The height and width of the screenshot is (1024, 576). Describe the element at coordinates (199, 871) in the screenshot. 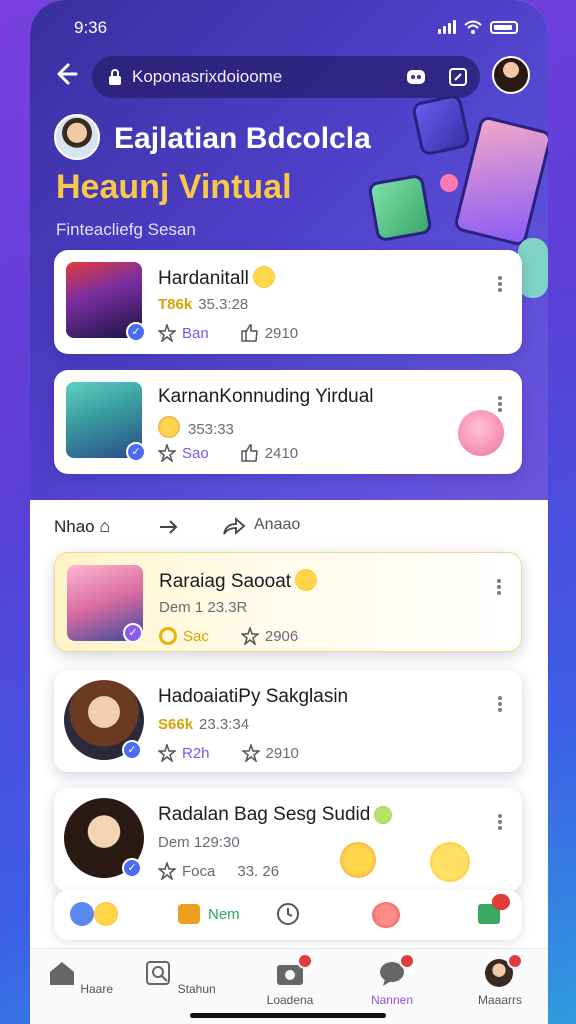

I see `rating-text: Foca` at that location.